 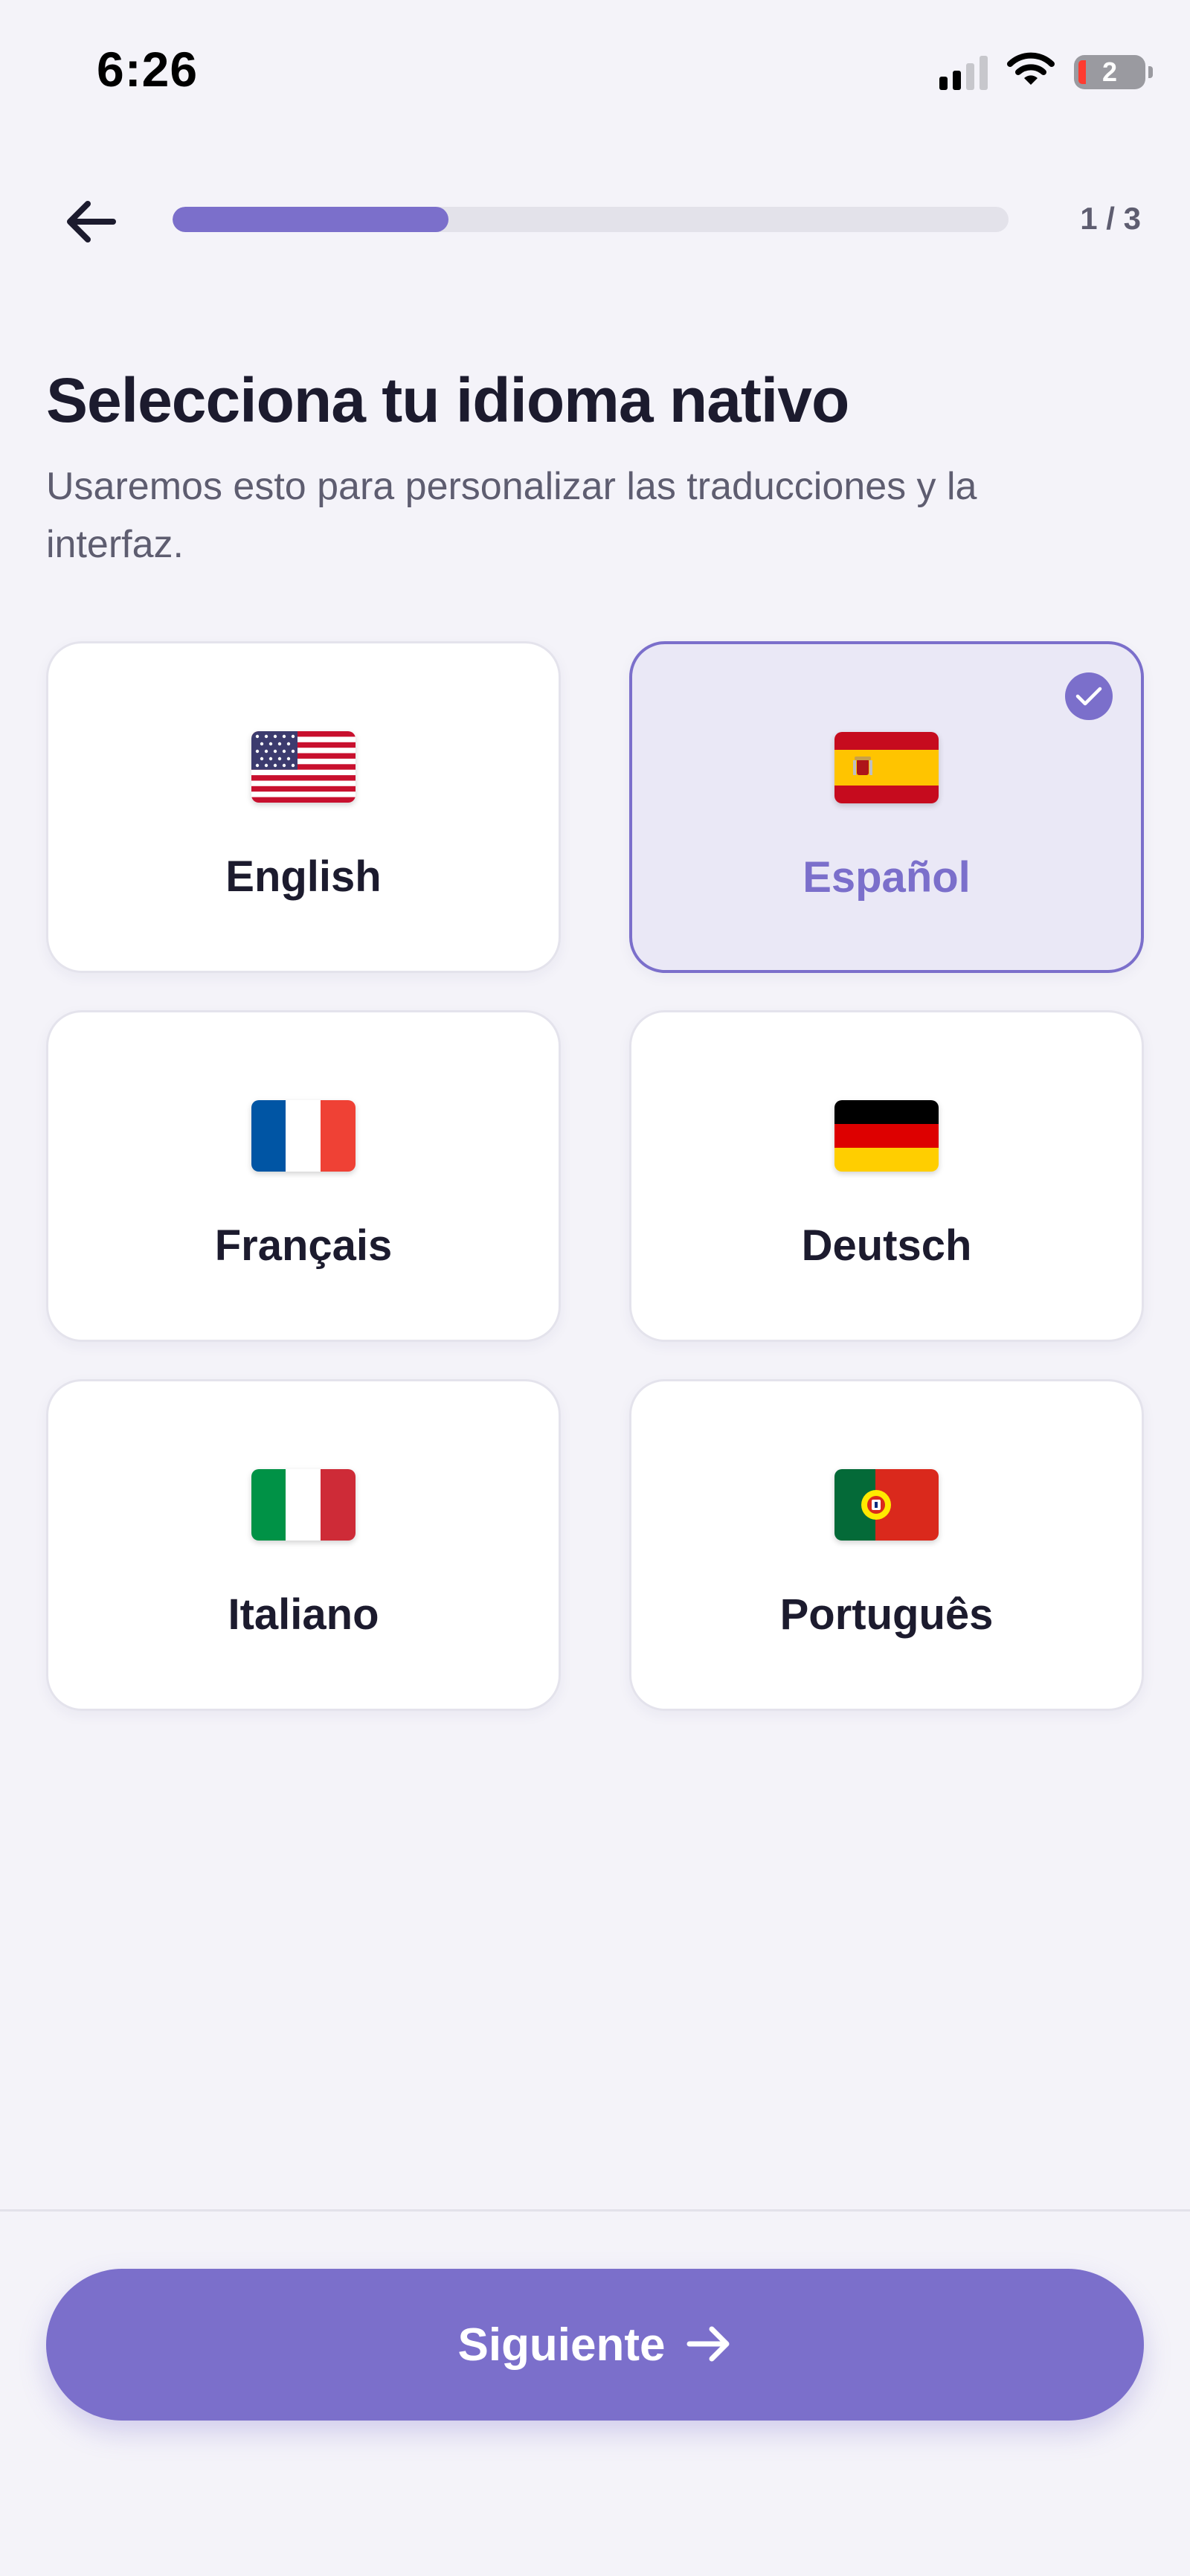 I want to click on footer-divider, so click(x=595, y=2210).